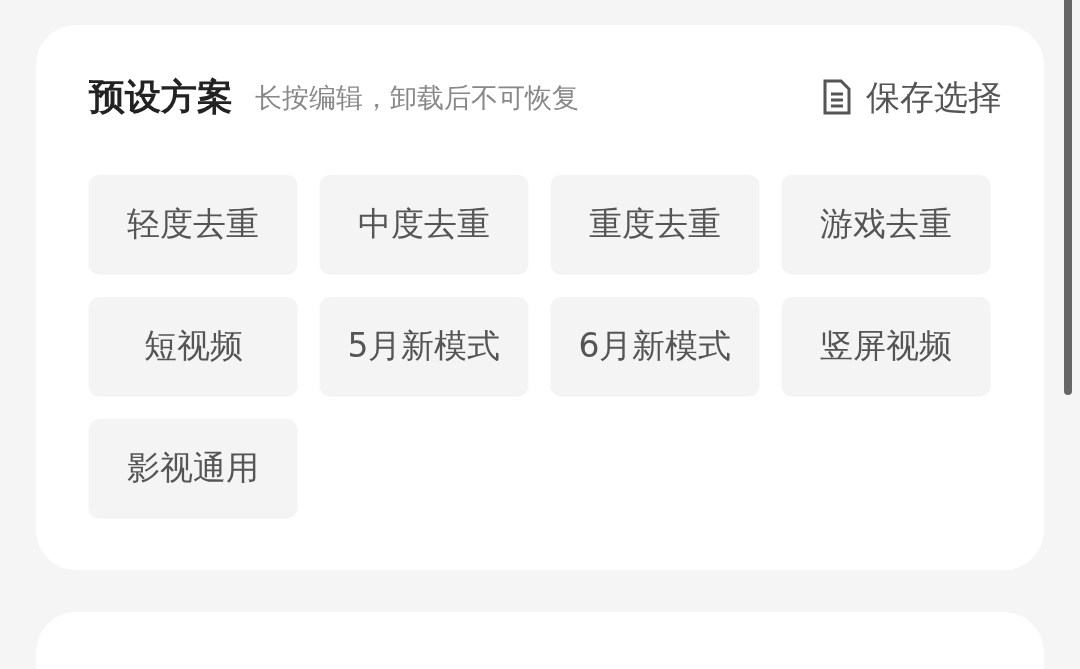 The height and width of the screenshot is (669, 1080). What do you see at coordinates (161, 97) in the screenshot?
I see `section-title: 预设方案` at bounding box center [161, 97].